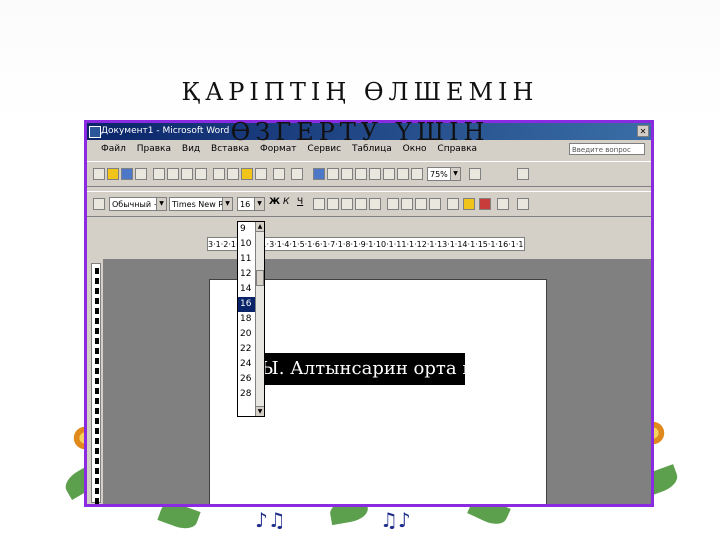  I want to click on scroll-down-icon: ▼, so click(260, 411).